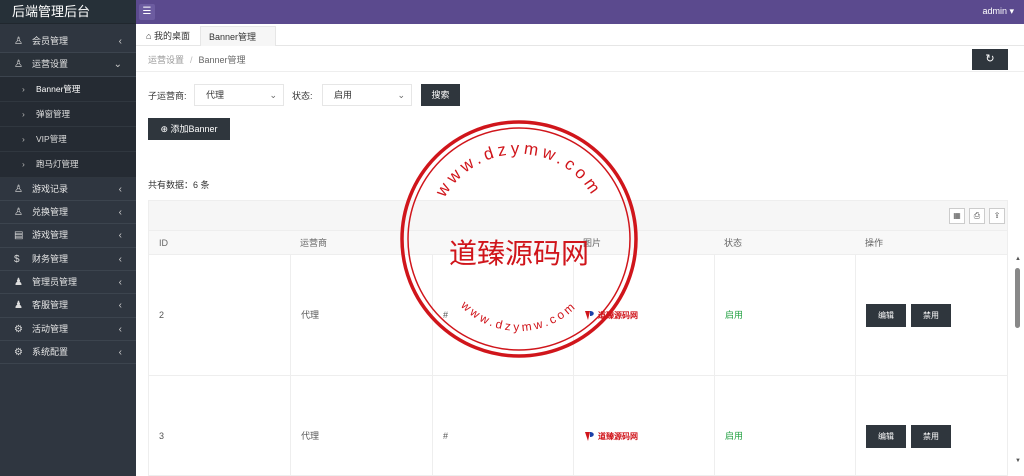  I want to click on add-banner-button: ⊕ 添加Banner, so click(189, 129).